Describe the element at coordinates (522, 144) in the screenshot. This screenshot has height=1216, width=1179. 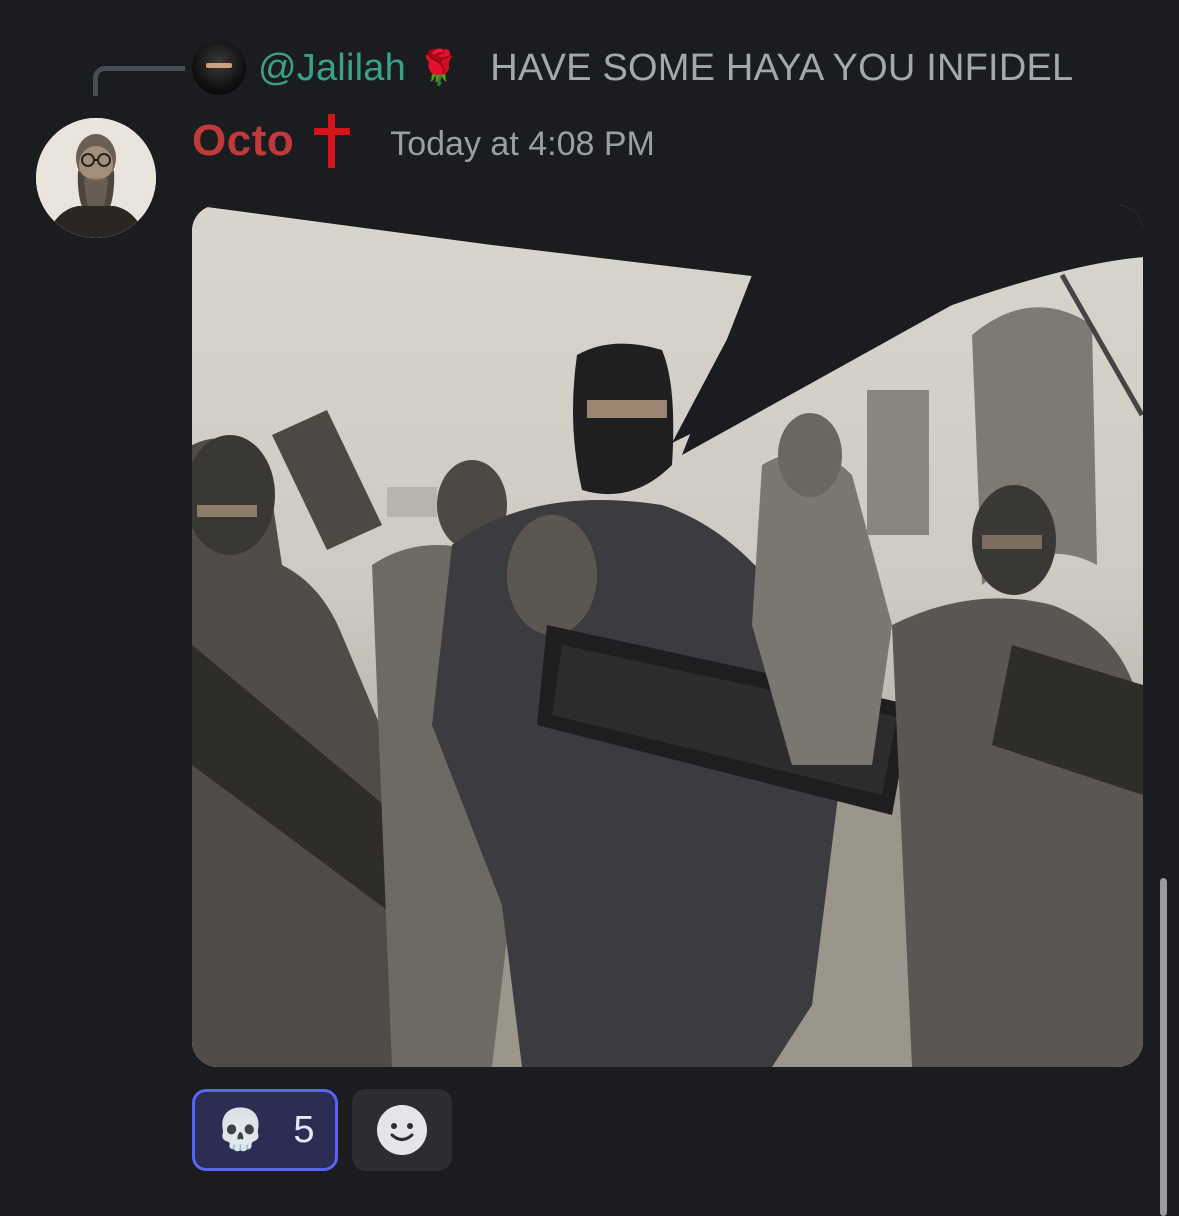
I see `message-timestamp: Today at 4:08 PM` at that location.